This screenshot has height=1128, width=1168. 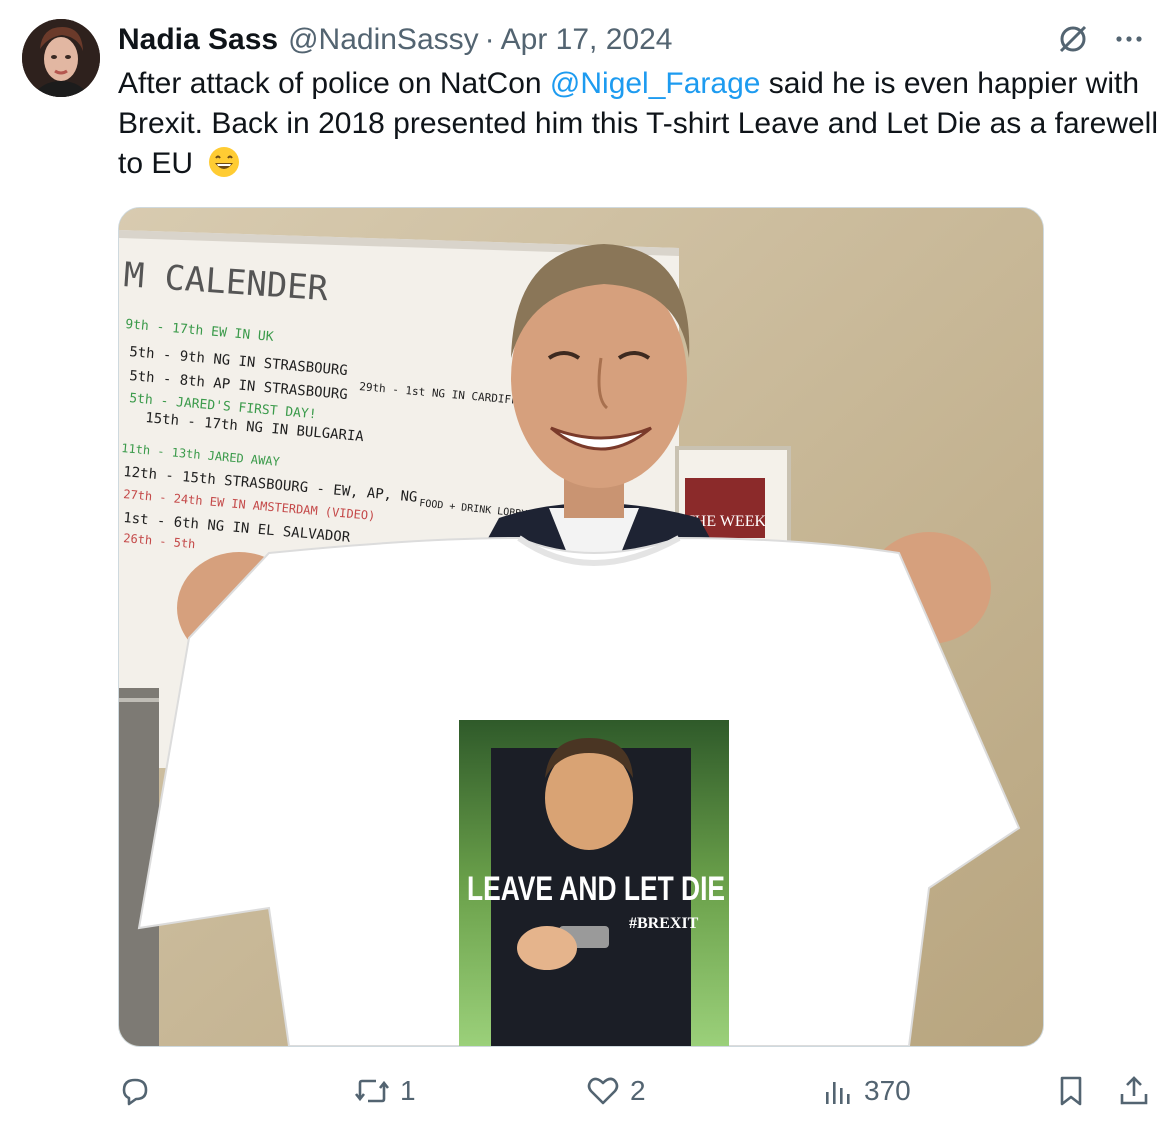 I want to click on mention-link: @Nigel_Farage, so click(x=655, y=83).